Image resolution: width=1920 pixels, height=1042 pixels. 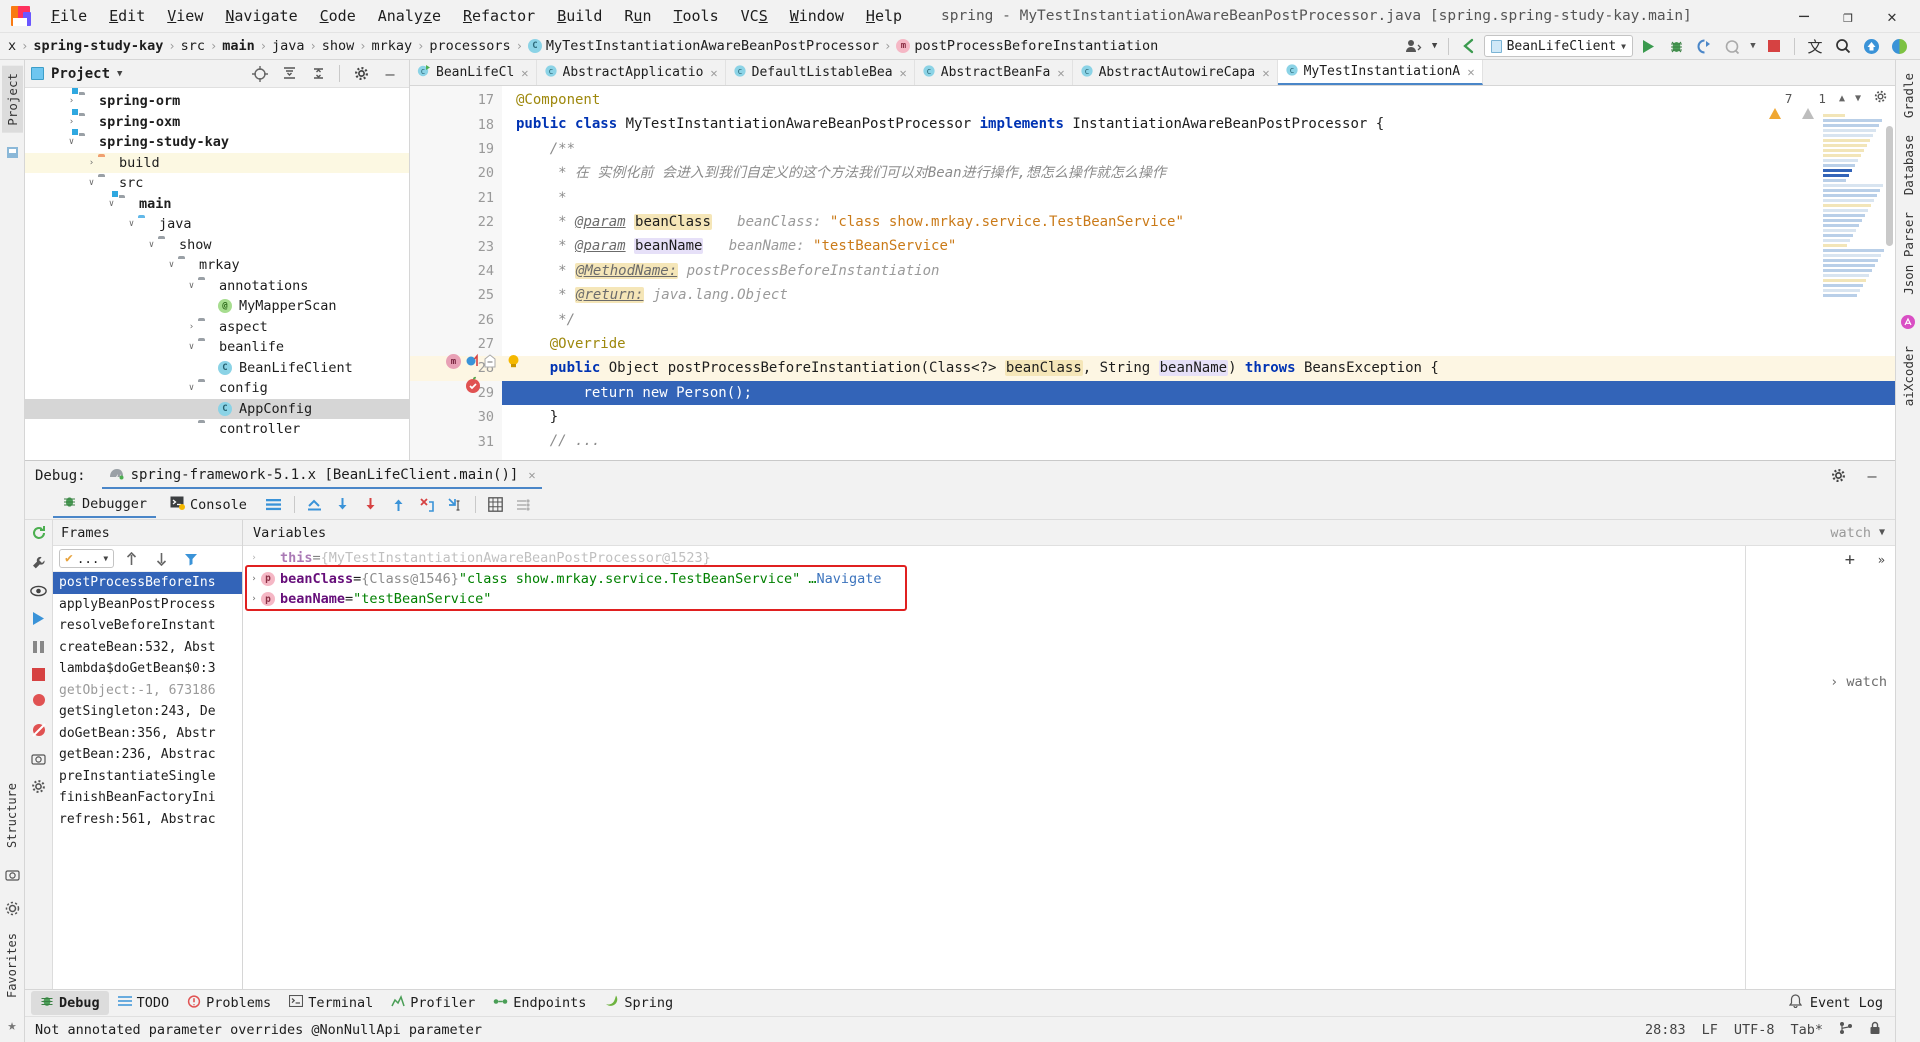 What do you see at coordinates (39, 534) in the screenshot?
I see `rerun-icon` at bounding box center [39, 534].